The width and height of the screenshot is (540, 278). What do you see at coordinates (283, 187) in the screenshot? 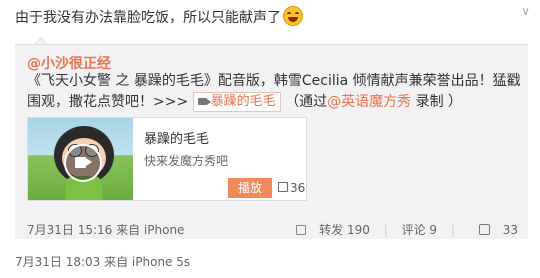
I see `thumbs-up-icon` at bounding box center [283, 187].